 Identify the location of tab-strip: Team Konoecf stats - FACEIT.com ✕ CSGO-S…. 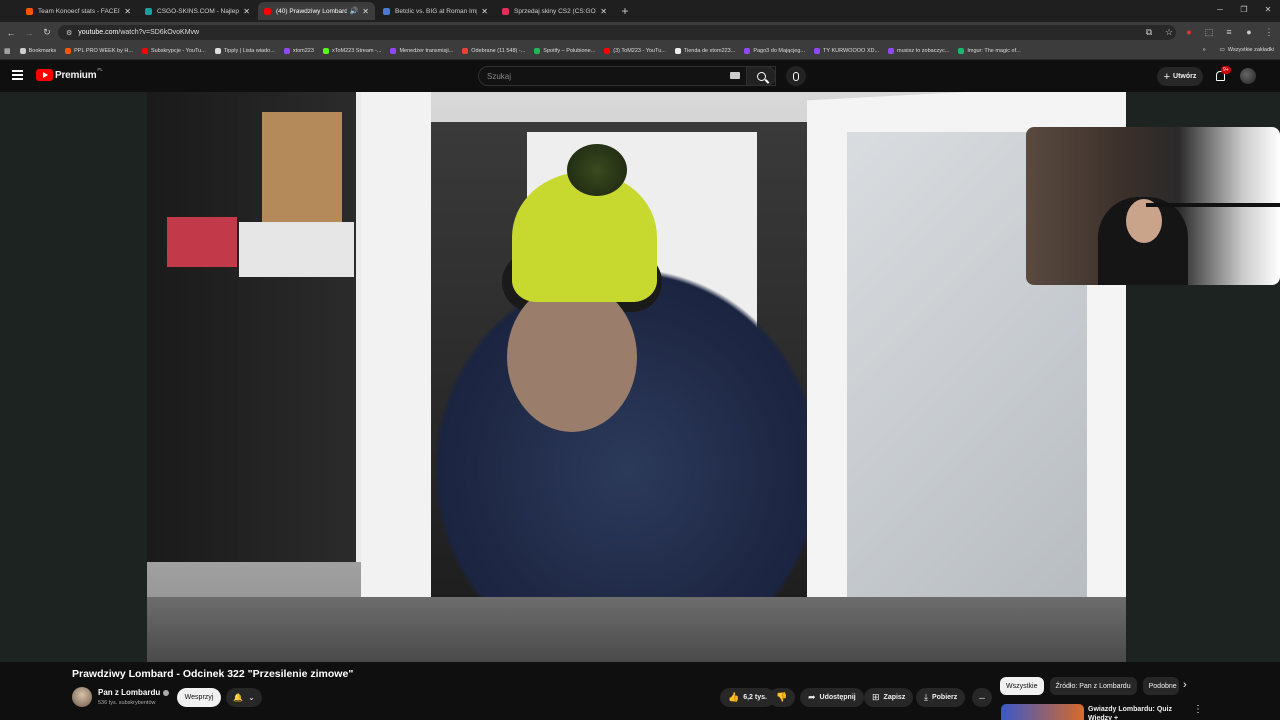
(640, 11).